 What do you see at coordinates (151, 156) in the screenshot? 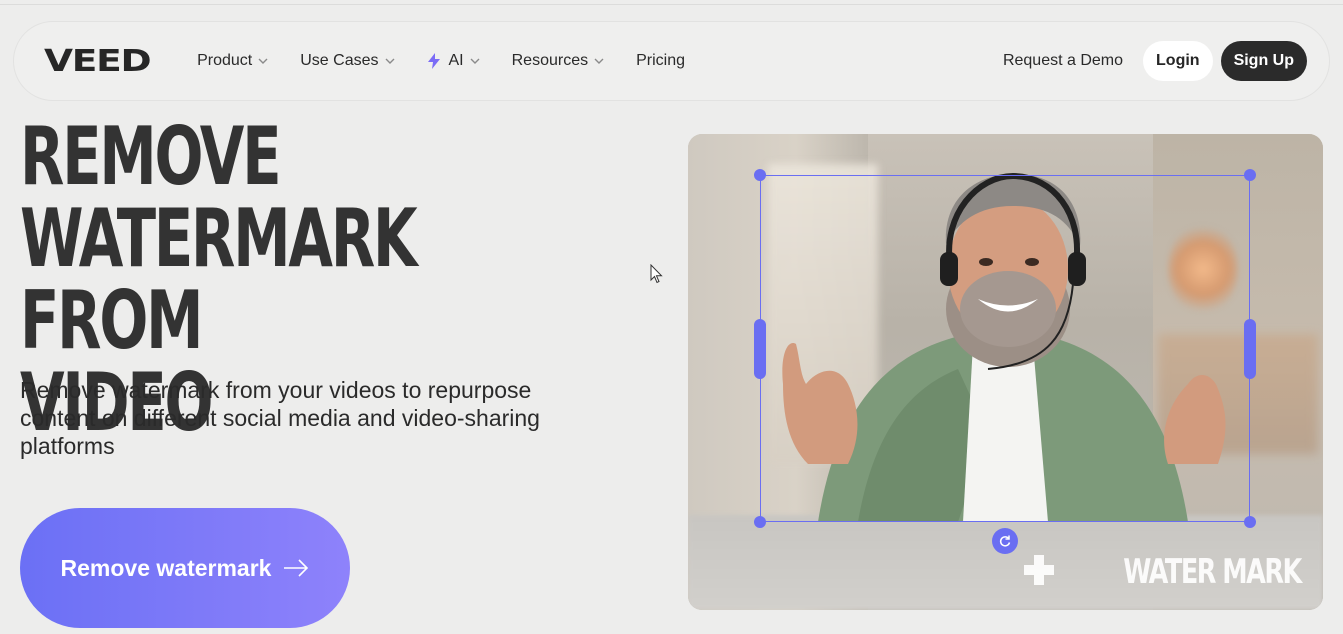
I see `hero-title-line: REMOVE` at bounding box center [151, 156].